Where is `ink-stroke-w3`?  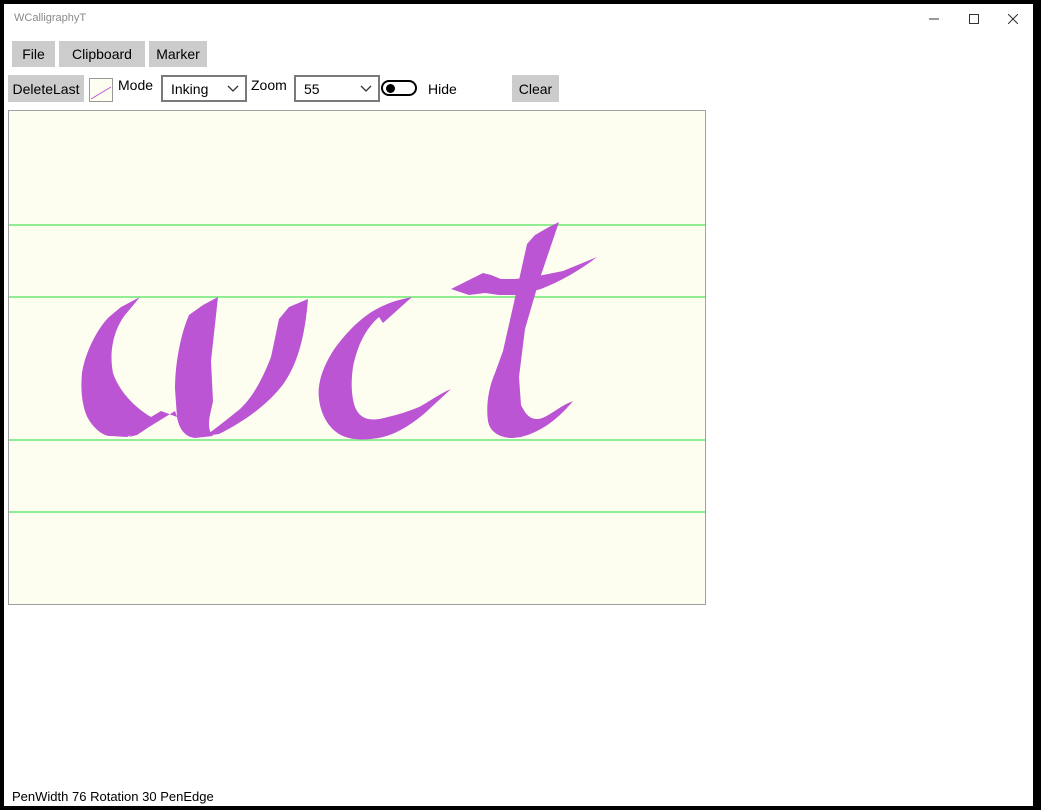 ink-stroke-w3 is located at coordinates (256, 367).